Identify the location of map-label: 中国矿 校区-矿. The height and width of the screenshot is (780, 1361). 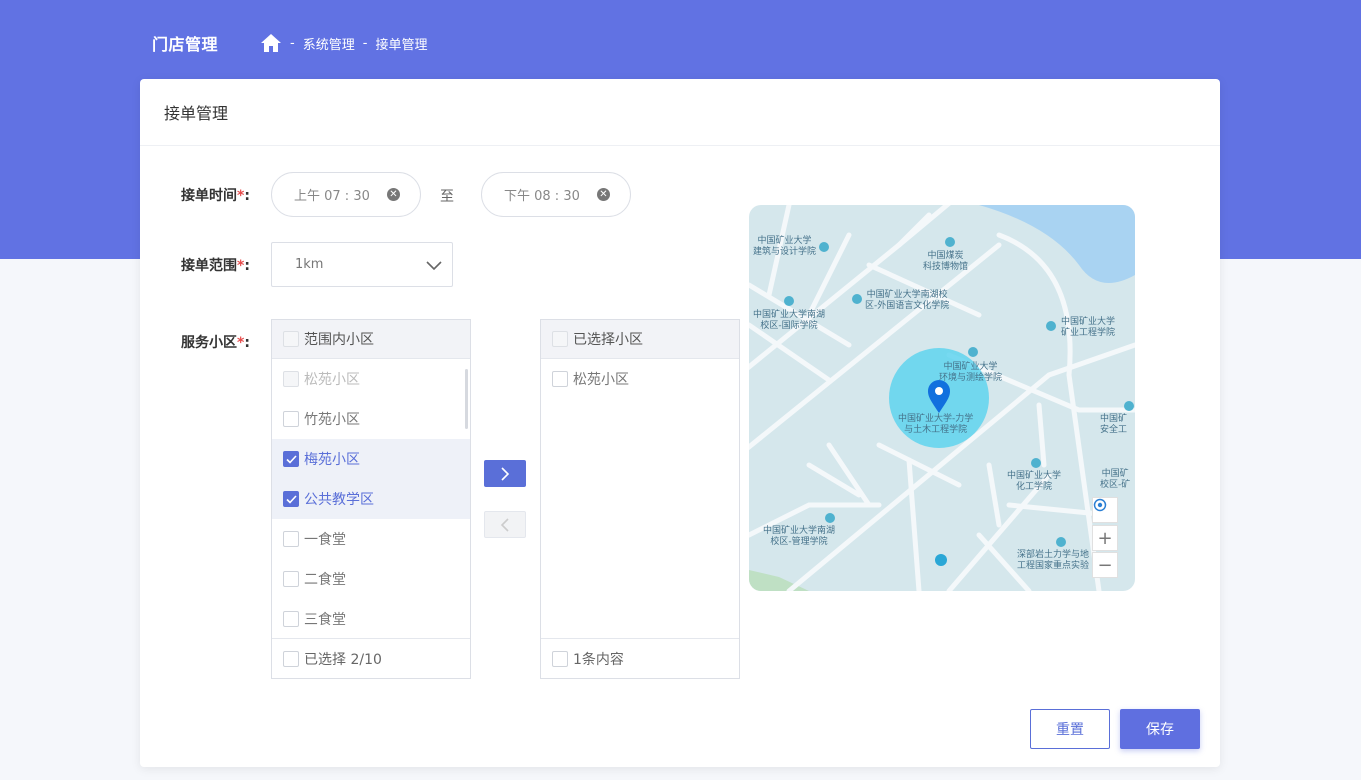
(1115, 479).